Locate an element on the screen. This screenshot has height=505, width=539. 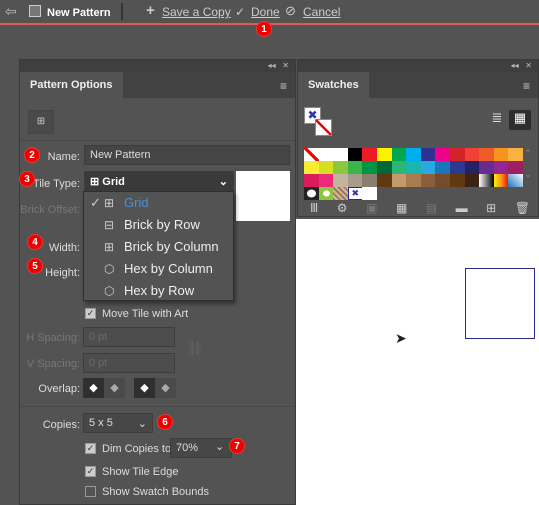
done-button: Done is located at coordinates (265, 12).